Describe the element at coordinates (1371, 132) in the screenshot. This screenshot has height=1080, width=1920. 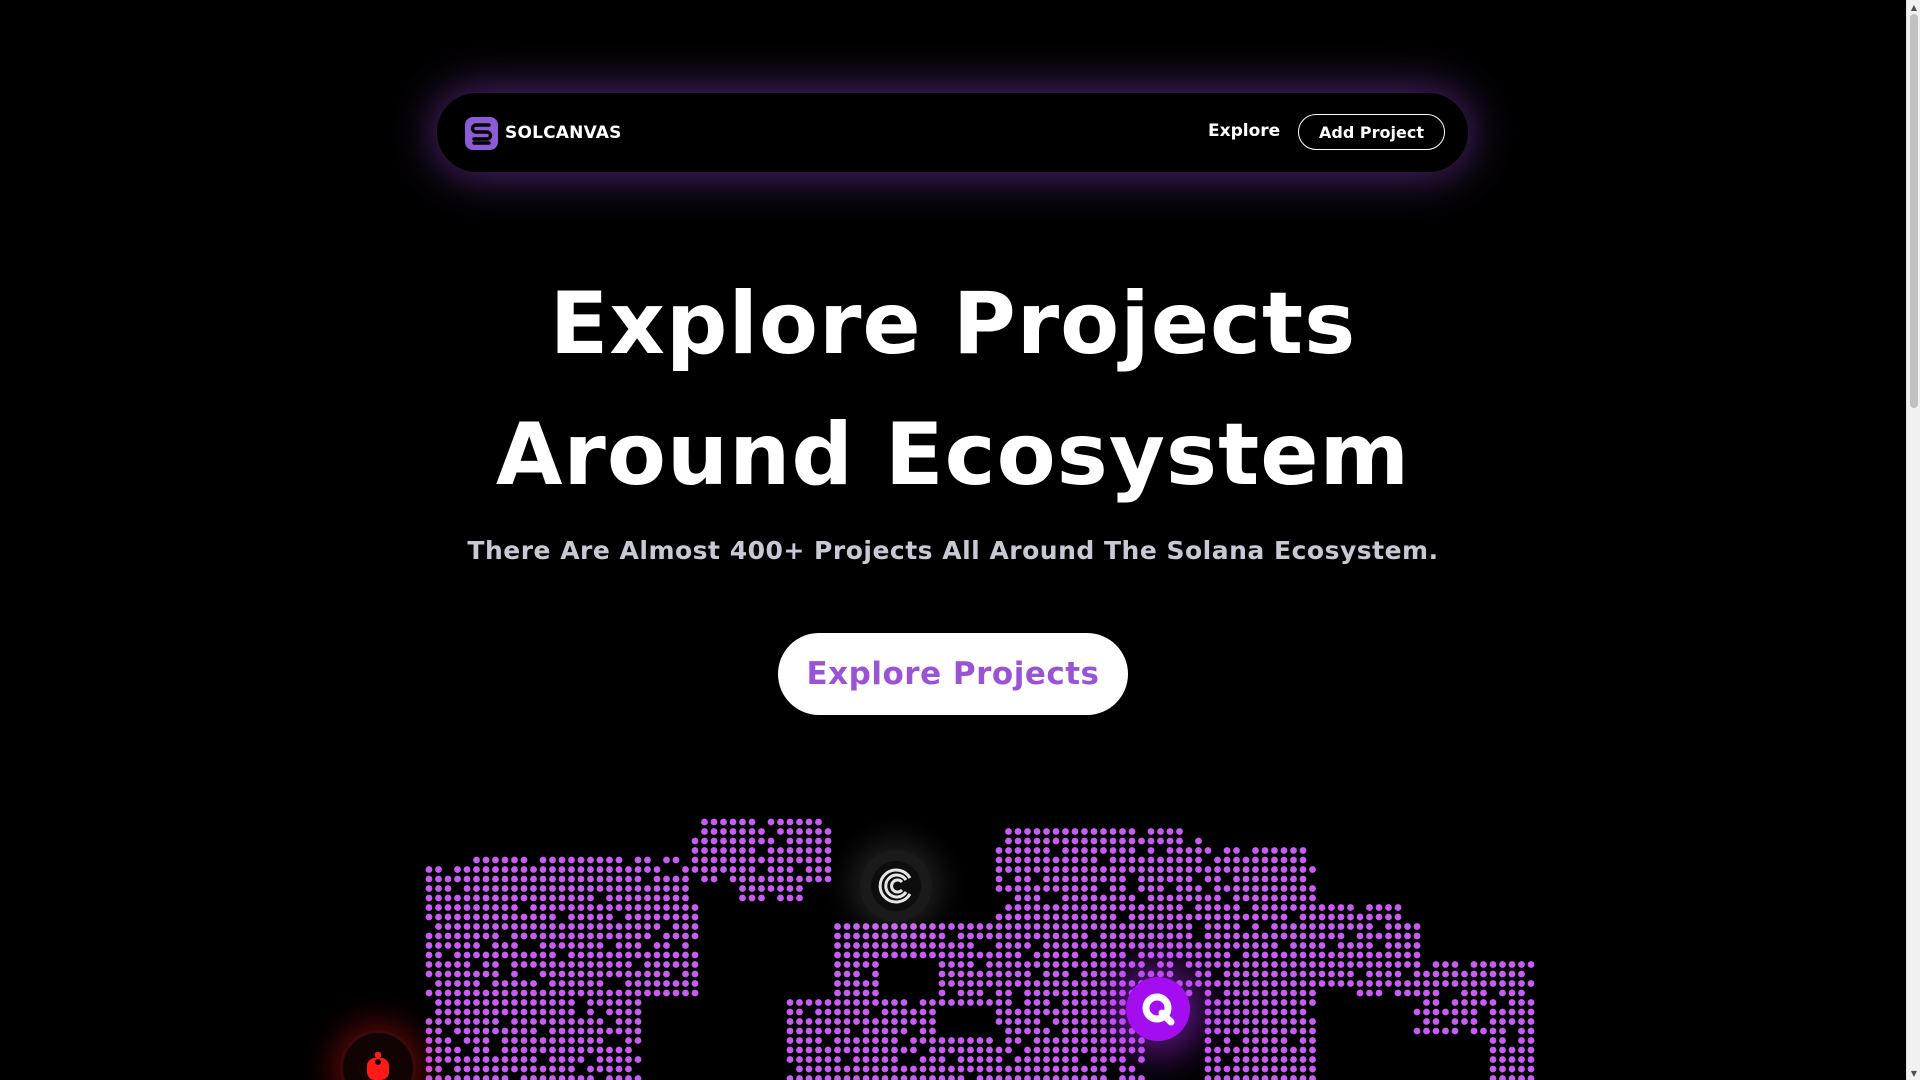
I see `add-project-button: Add Project` at that location.